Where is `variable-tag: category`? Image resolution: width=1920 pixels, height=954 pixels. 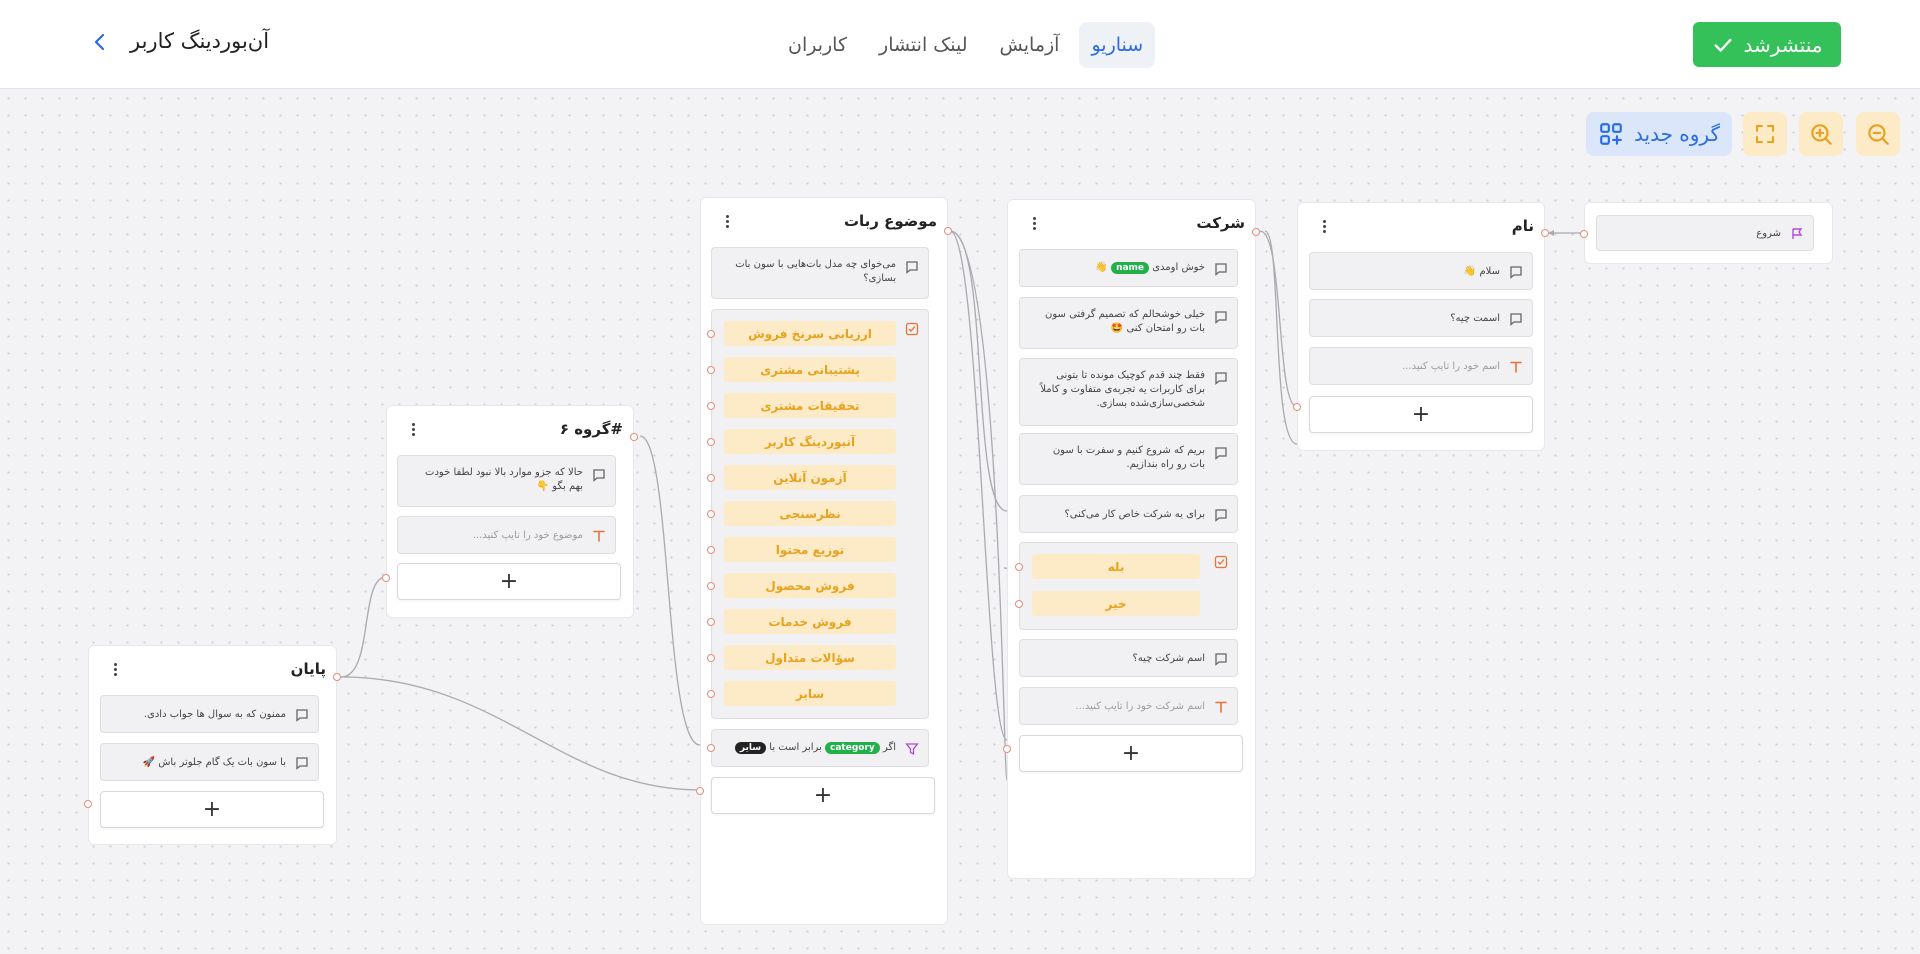
variable-tag: category is located at coordinates (852, 748).